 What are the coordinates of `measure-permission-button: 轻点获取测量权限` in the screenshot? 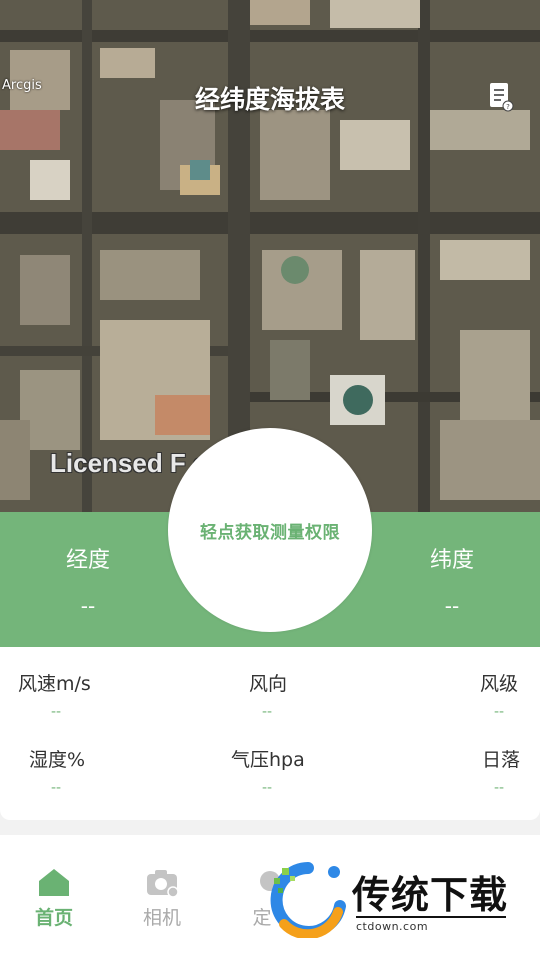 It's located at (270, 530).